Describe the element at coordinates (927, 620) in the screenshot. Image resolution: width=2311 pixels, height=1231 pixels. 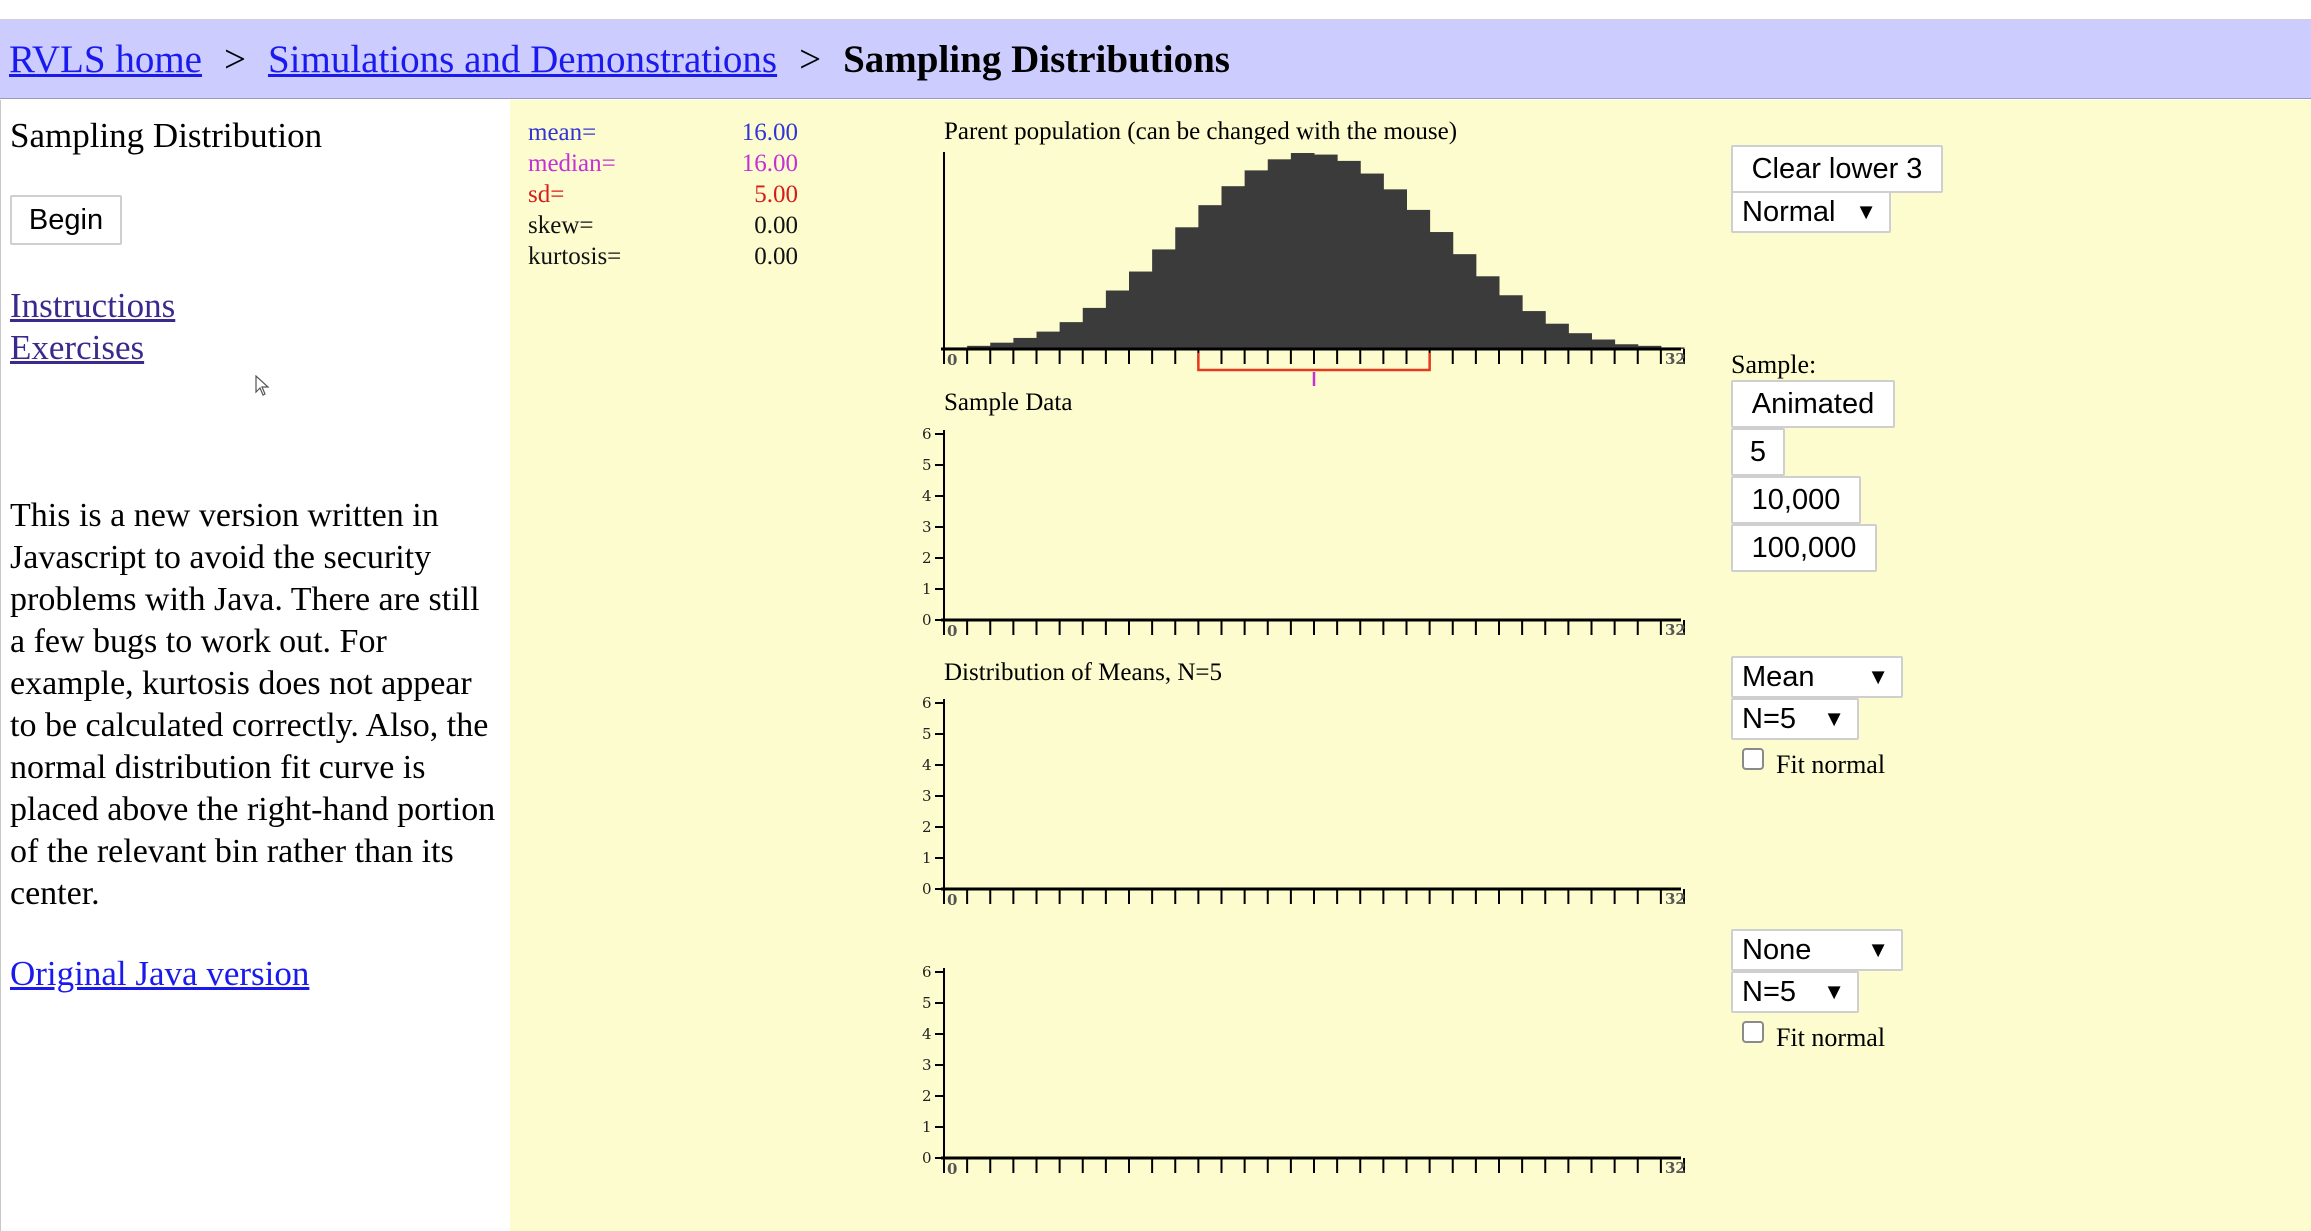
I see `sample-data-y-tick-label: 0` at that location.